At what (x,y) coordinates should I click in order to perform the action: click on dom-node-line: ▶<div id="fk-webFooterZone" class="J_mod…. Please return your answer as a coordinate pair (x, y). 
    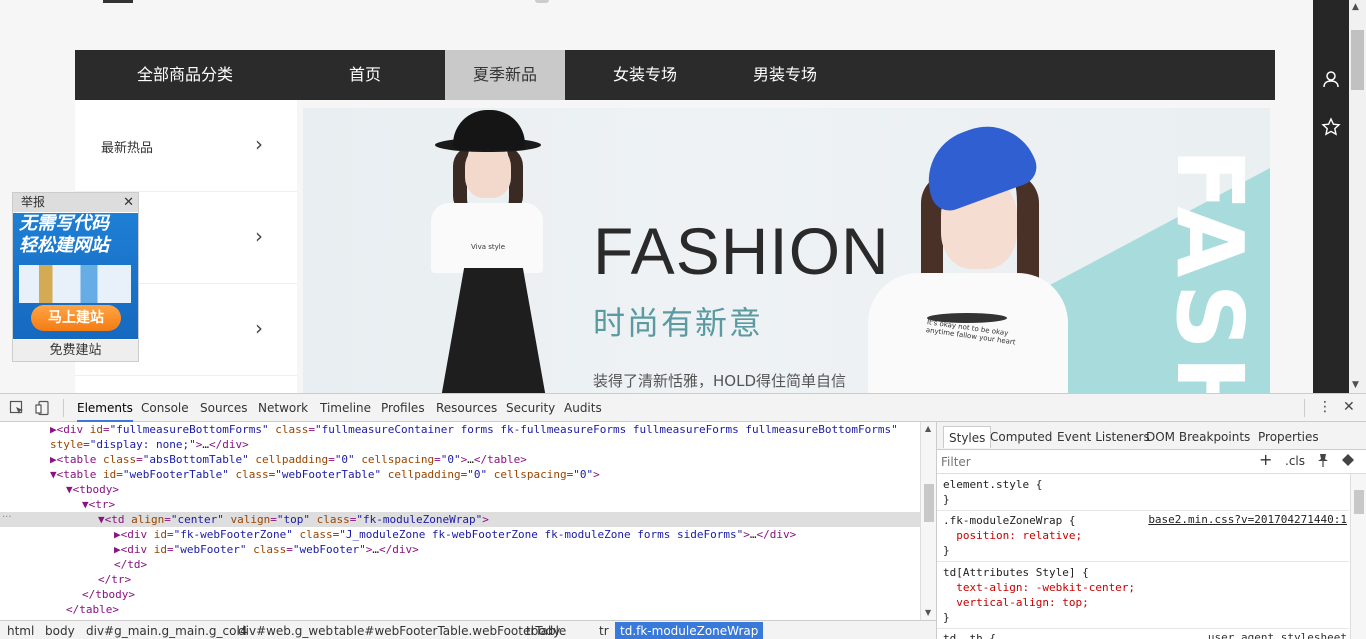
    Looking at the image, I should click on (460, 534).